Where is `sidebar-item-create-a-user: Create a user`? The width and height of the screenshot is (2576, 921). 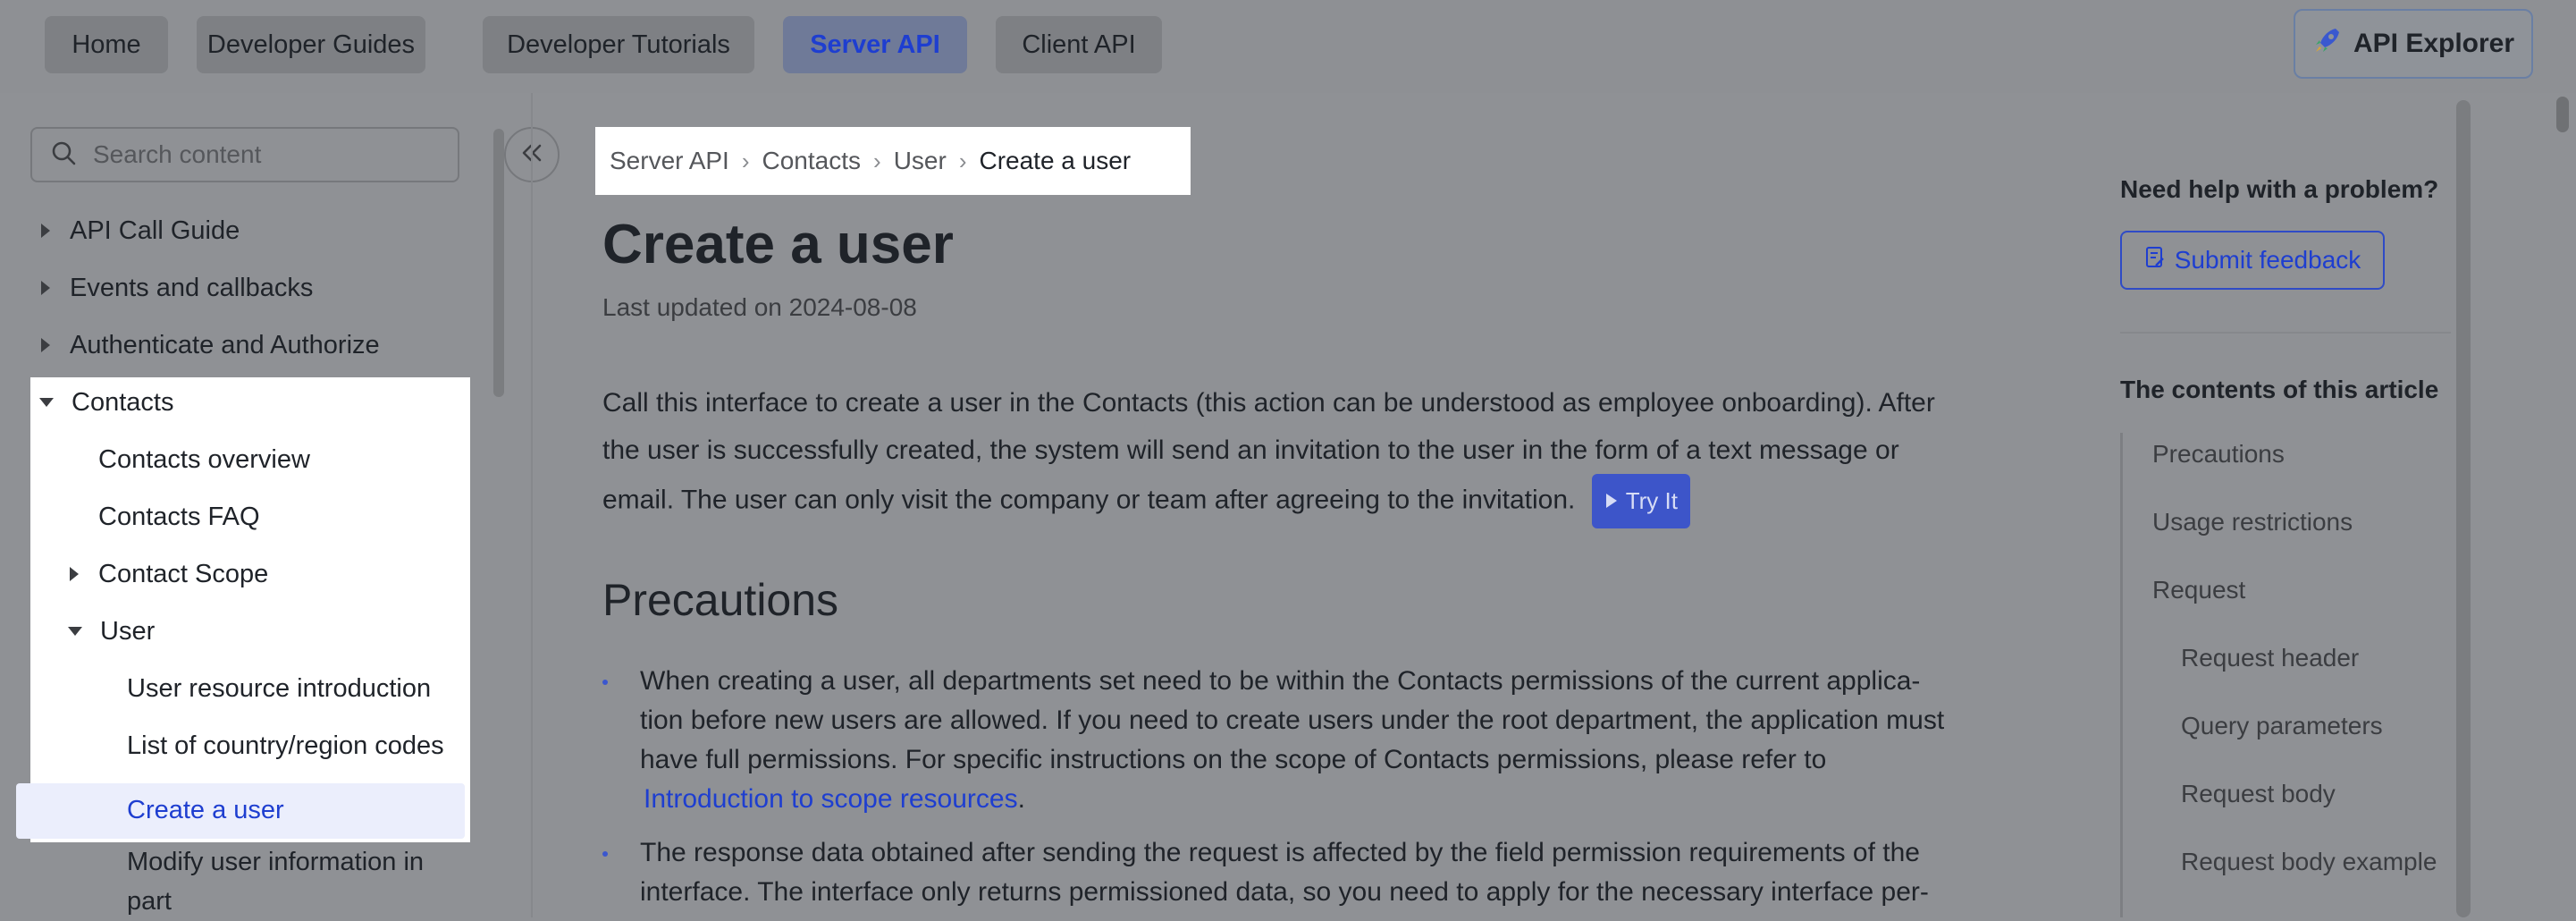 sidebar-item-create-a-user: Create a user is located at coordinates (206, 810).